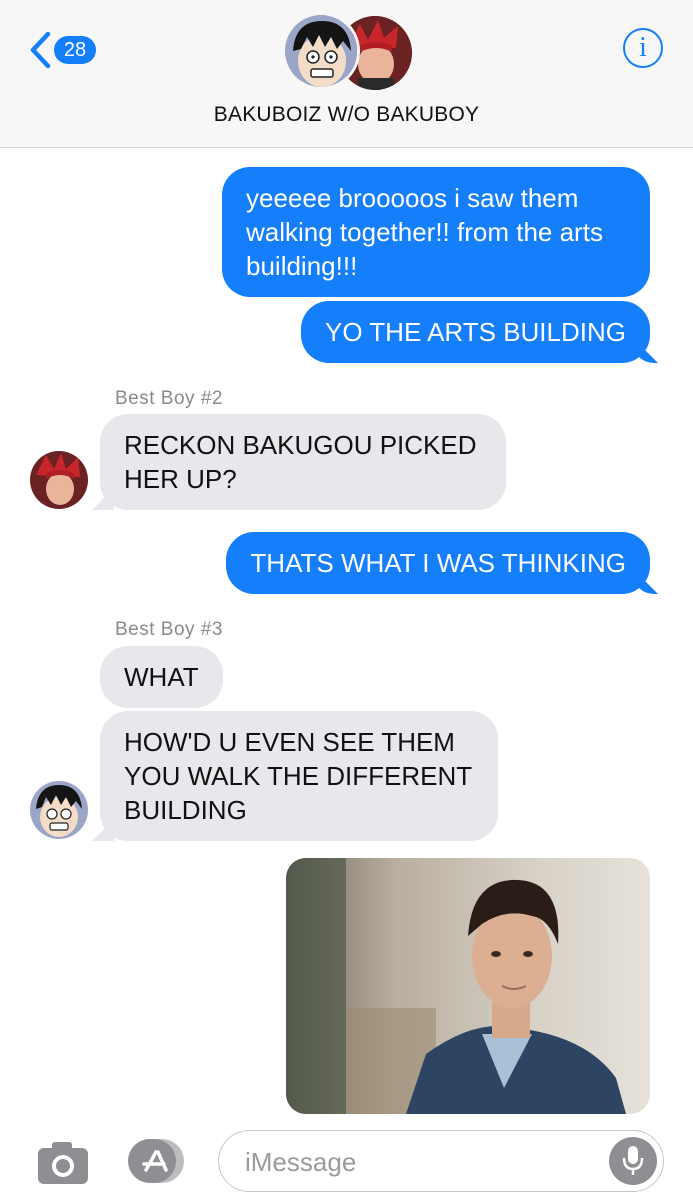 Image resolution: width=693 pixels, height=1200 pixels. Describe the element at coordinates (438, 563) in the screenshot. I see `message-bubble-outgoing: THATS WHAT I WAS THINKING` at that location.